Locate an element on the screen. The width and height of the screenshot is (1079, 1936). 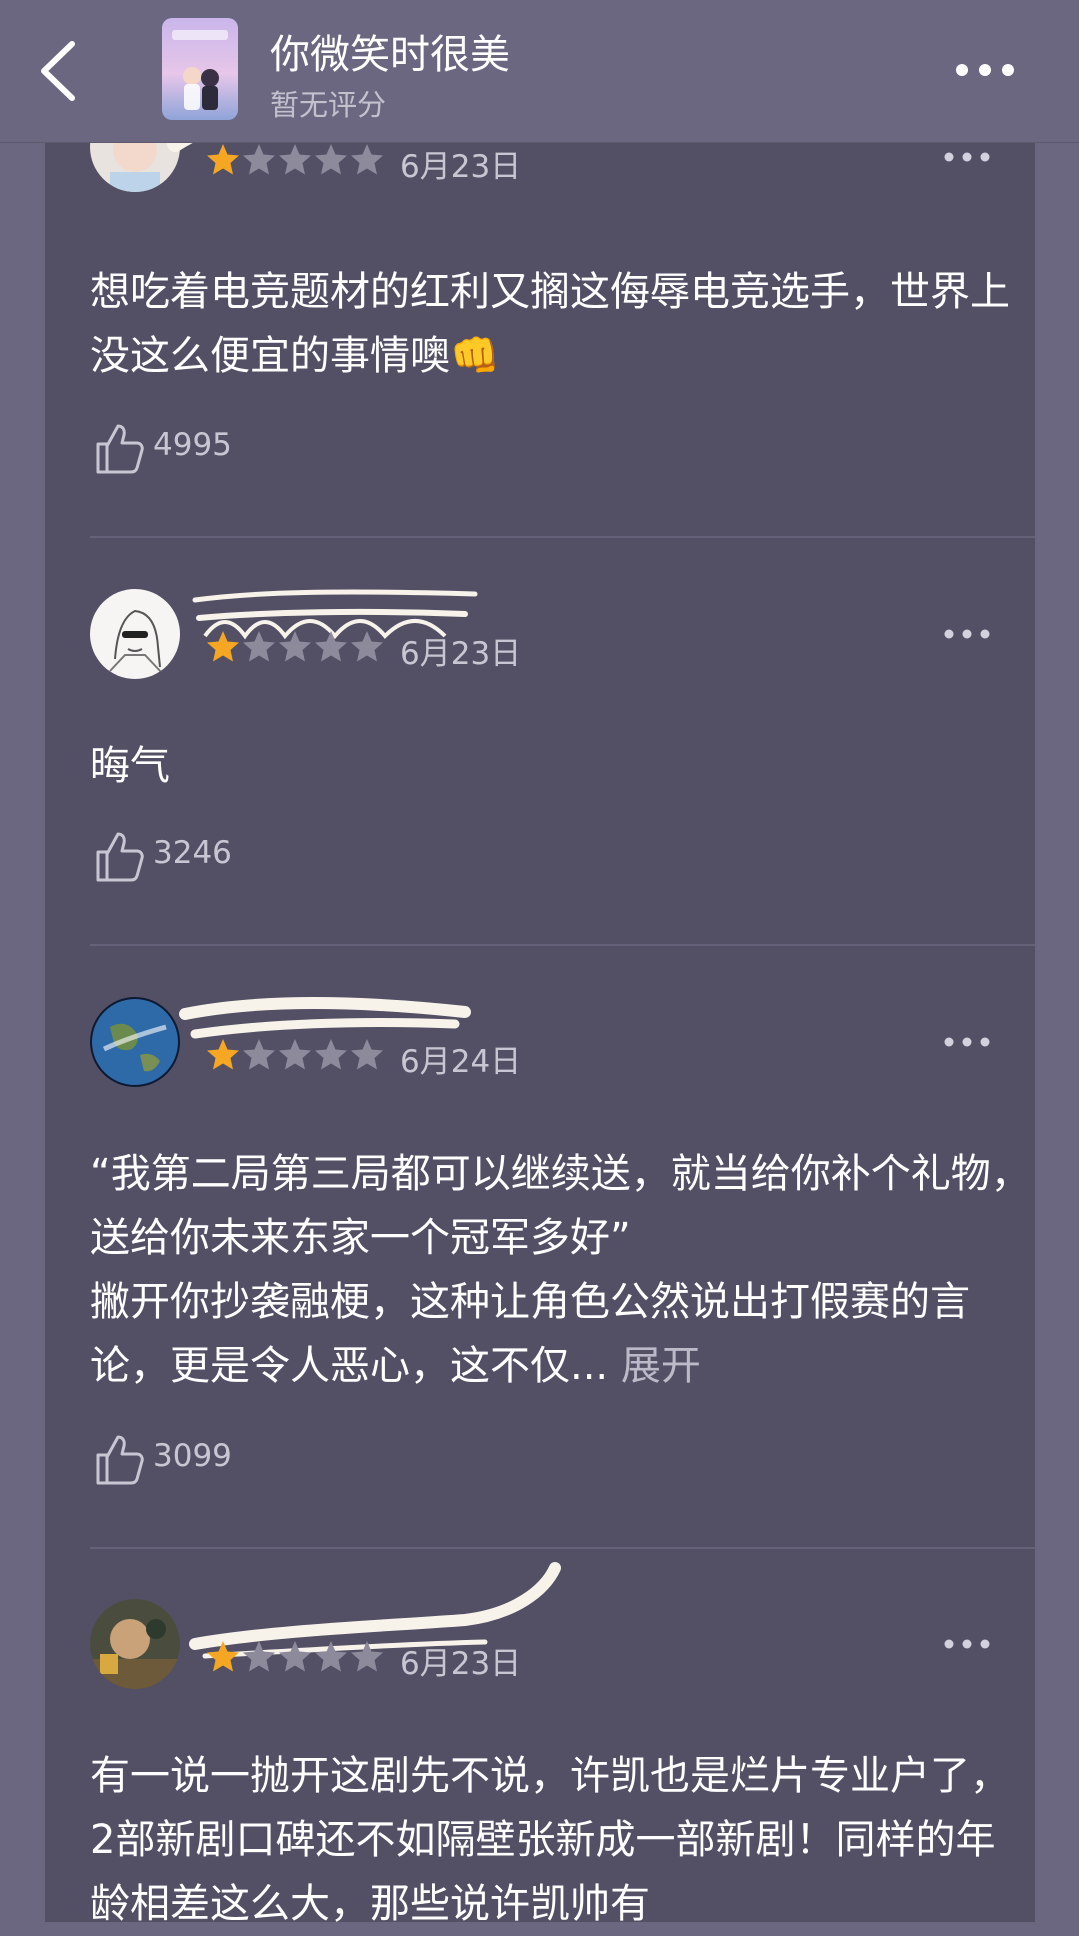
review-date: 6月24日 is located at coordinates (461, 1062).